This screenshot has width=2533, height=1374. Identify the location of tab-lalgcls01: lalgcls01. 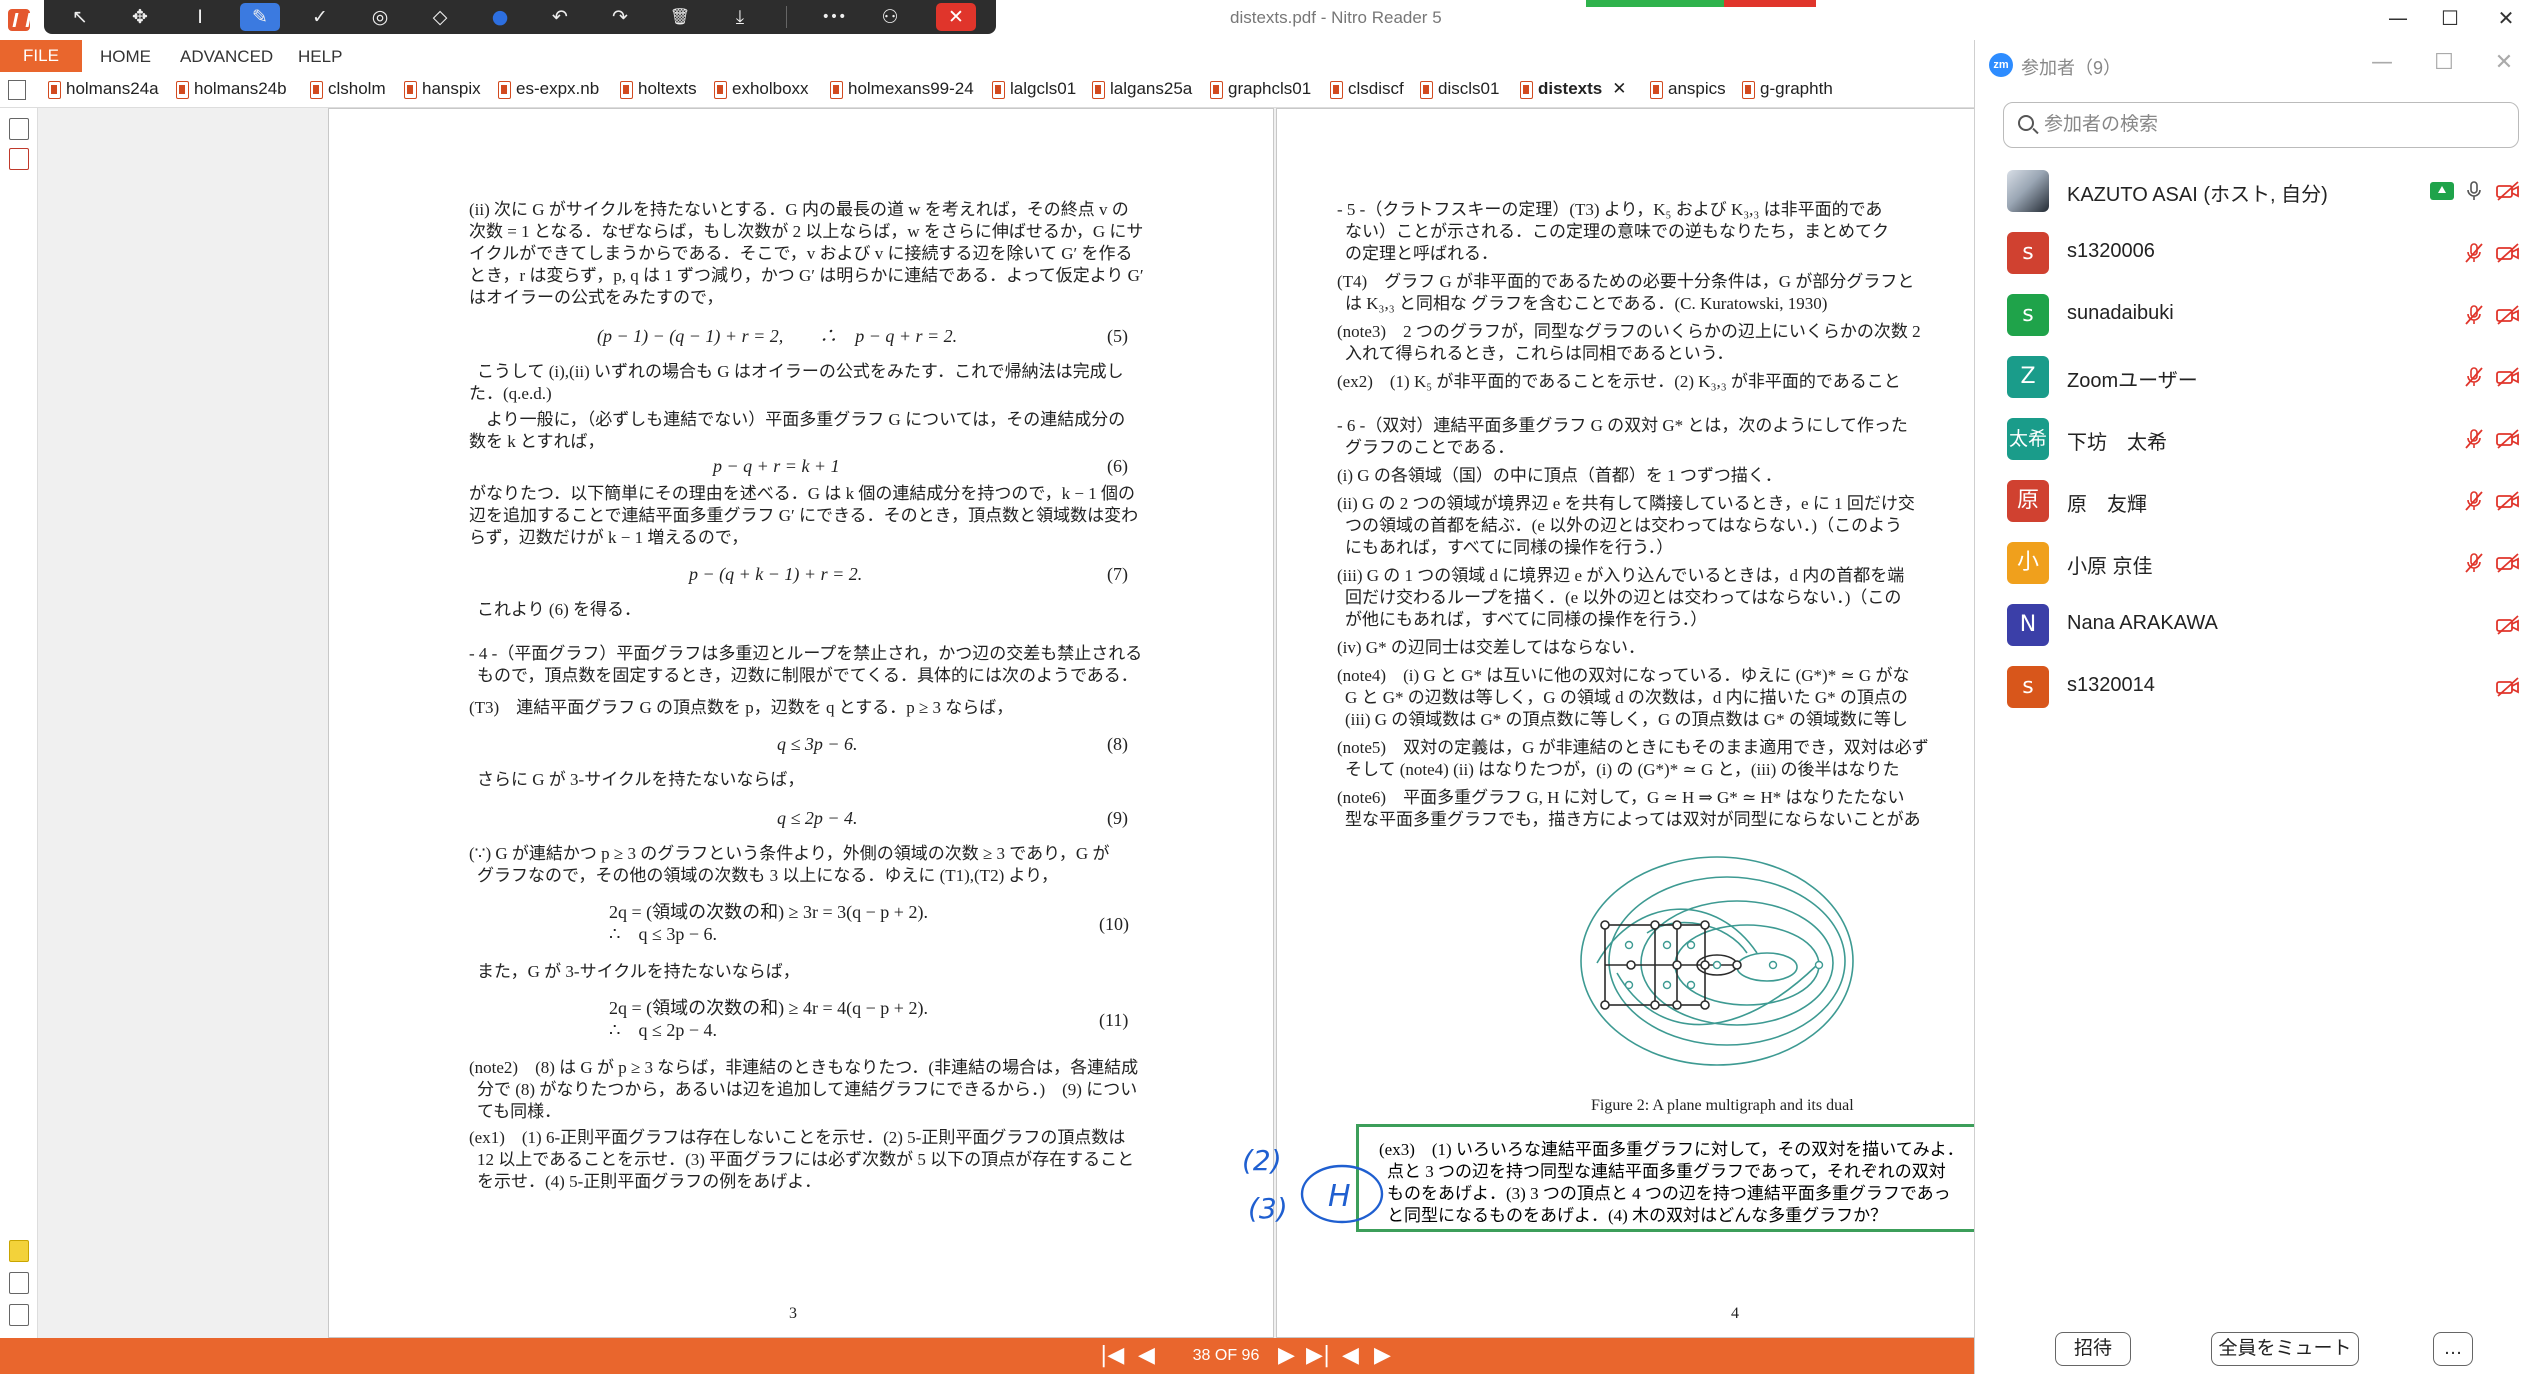
(1032, 91).